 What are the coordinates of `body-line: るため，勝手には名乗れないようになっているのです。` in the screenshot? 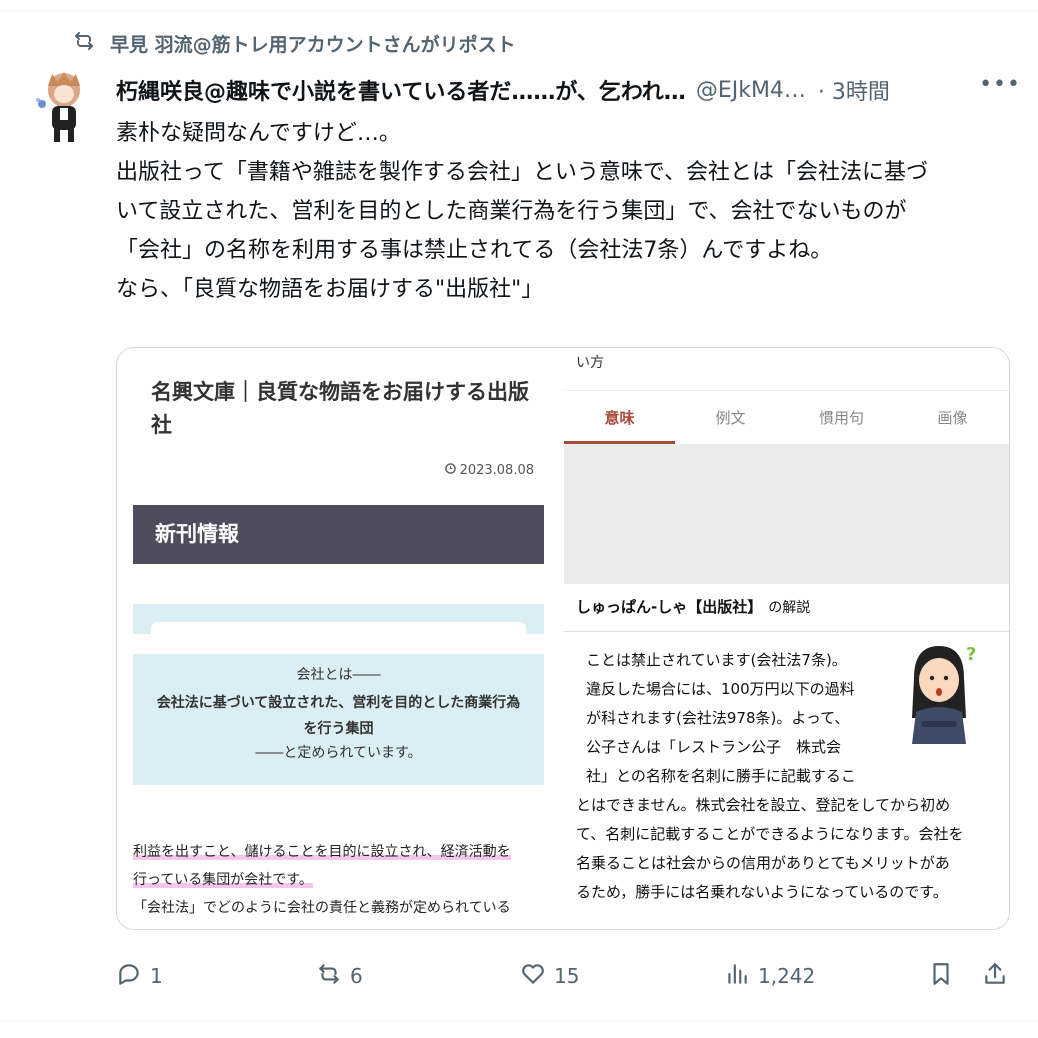 It's located at (762, 892).